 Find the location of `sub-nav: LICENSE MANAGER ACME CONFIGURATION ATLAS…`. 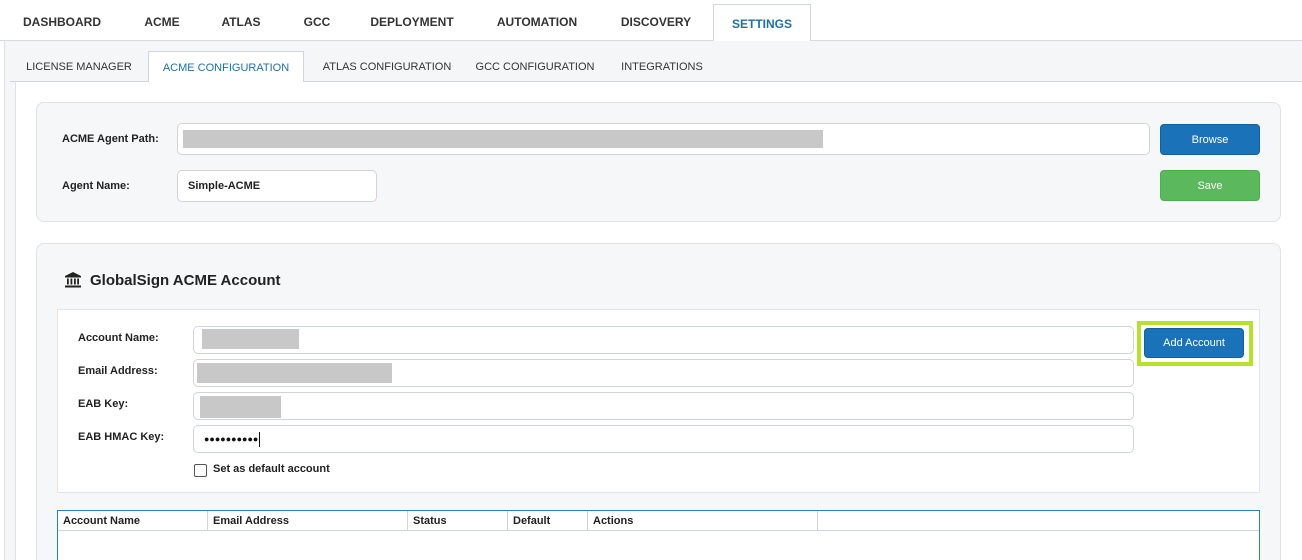

sub-nav: LICENSE MANAGER ACME CONFIGURATION ATLAS… is located at coordinates (656, 62).